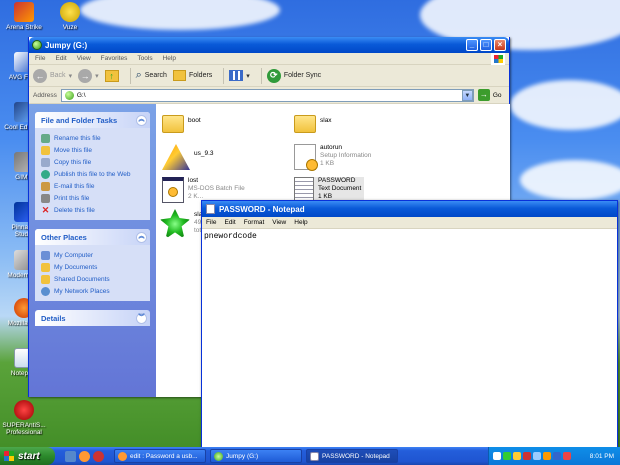 The width and height of the screenshot is (620, 465). What do you see at coordinates (293, 75) in the screenshot?
I see `folder-sync-button: ⟳ Folder Sync` at bounding box center [293, 75].